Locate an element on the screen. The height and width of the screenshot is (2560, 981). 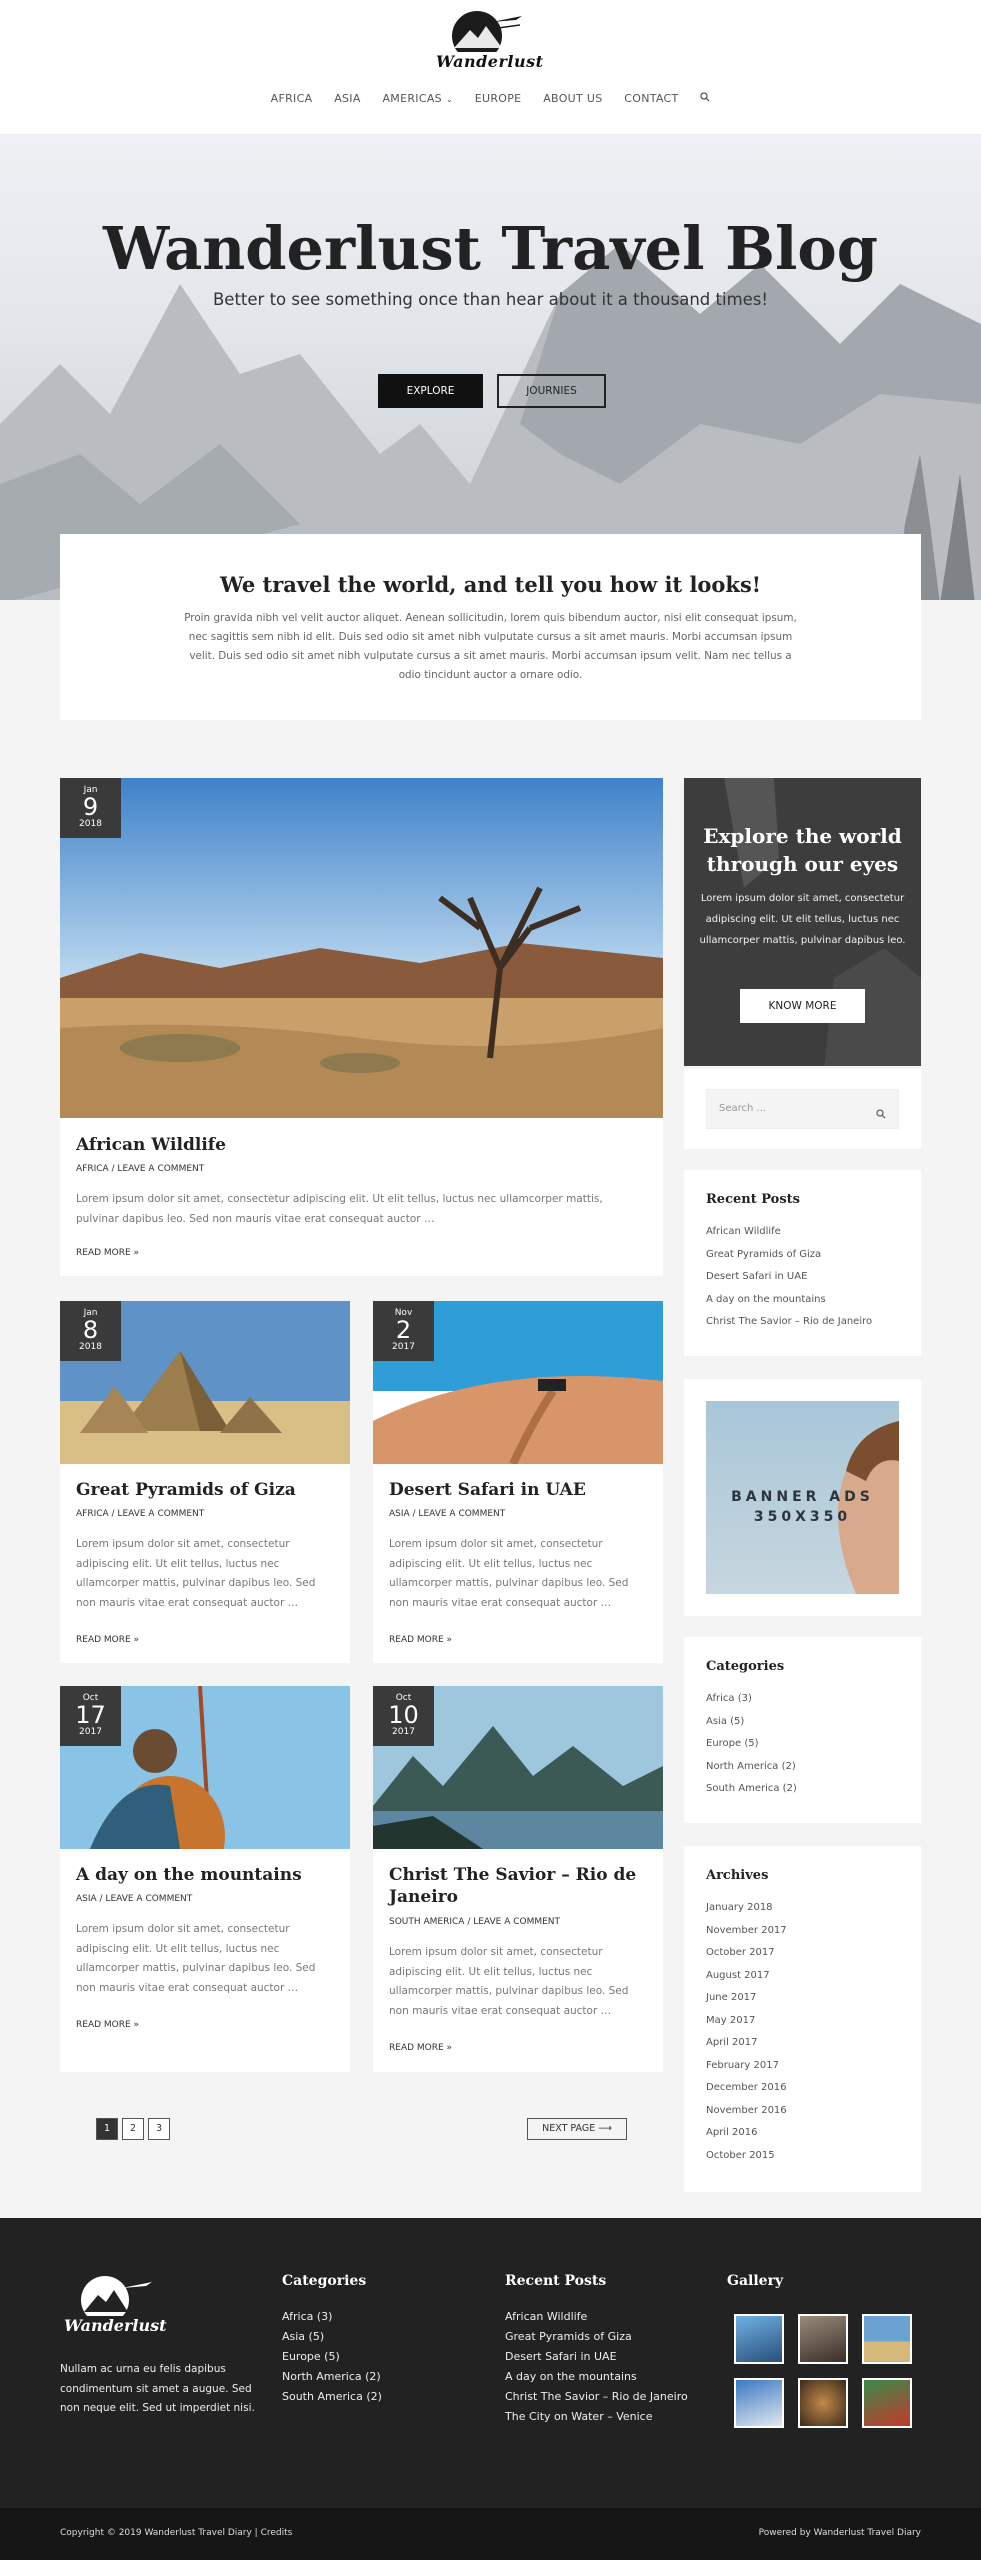
category-link: Asia (5) is located at coordinates (751, 1727).